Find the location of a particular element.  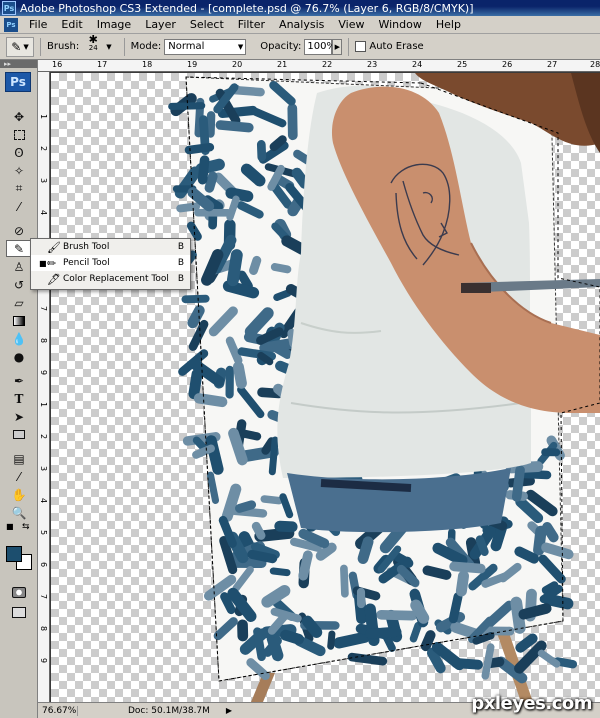

swap-colors-icon: ⇆ is located at coordinates (26, 527).